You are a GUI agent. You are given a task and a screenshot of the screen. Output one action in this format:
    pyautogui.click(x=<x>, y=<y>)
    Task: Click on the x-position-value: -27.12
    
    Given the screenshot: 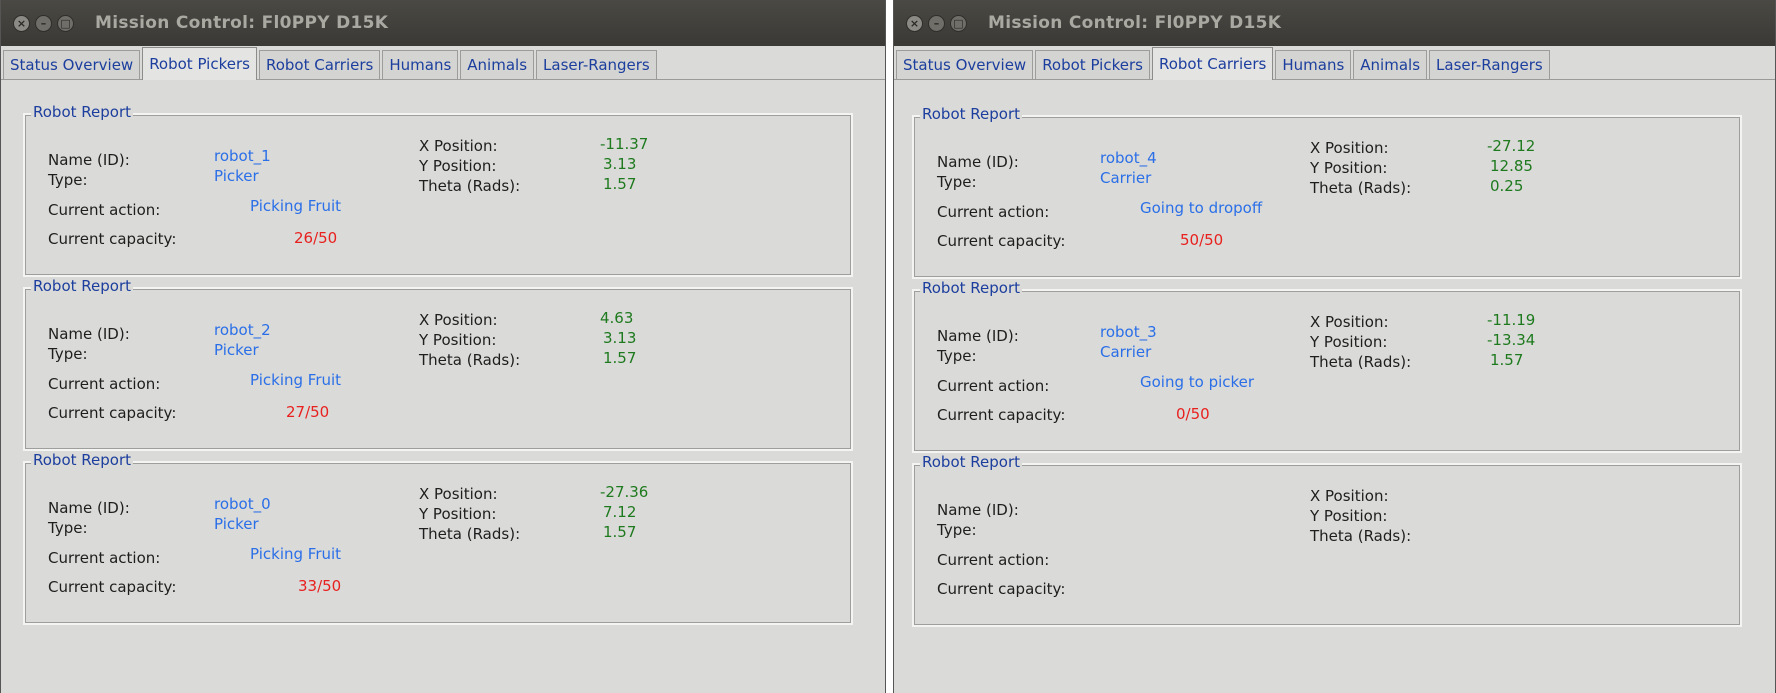 What is the action you would take?
    pyautogui.click(x=1511, y=146)
    